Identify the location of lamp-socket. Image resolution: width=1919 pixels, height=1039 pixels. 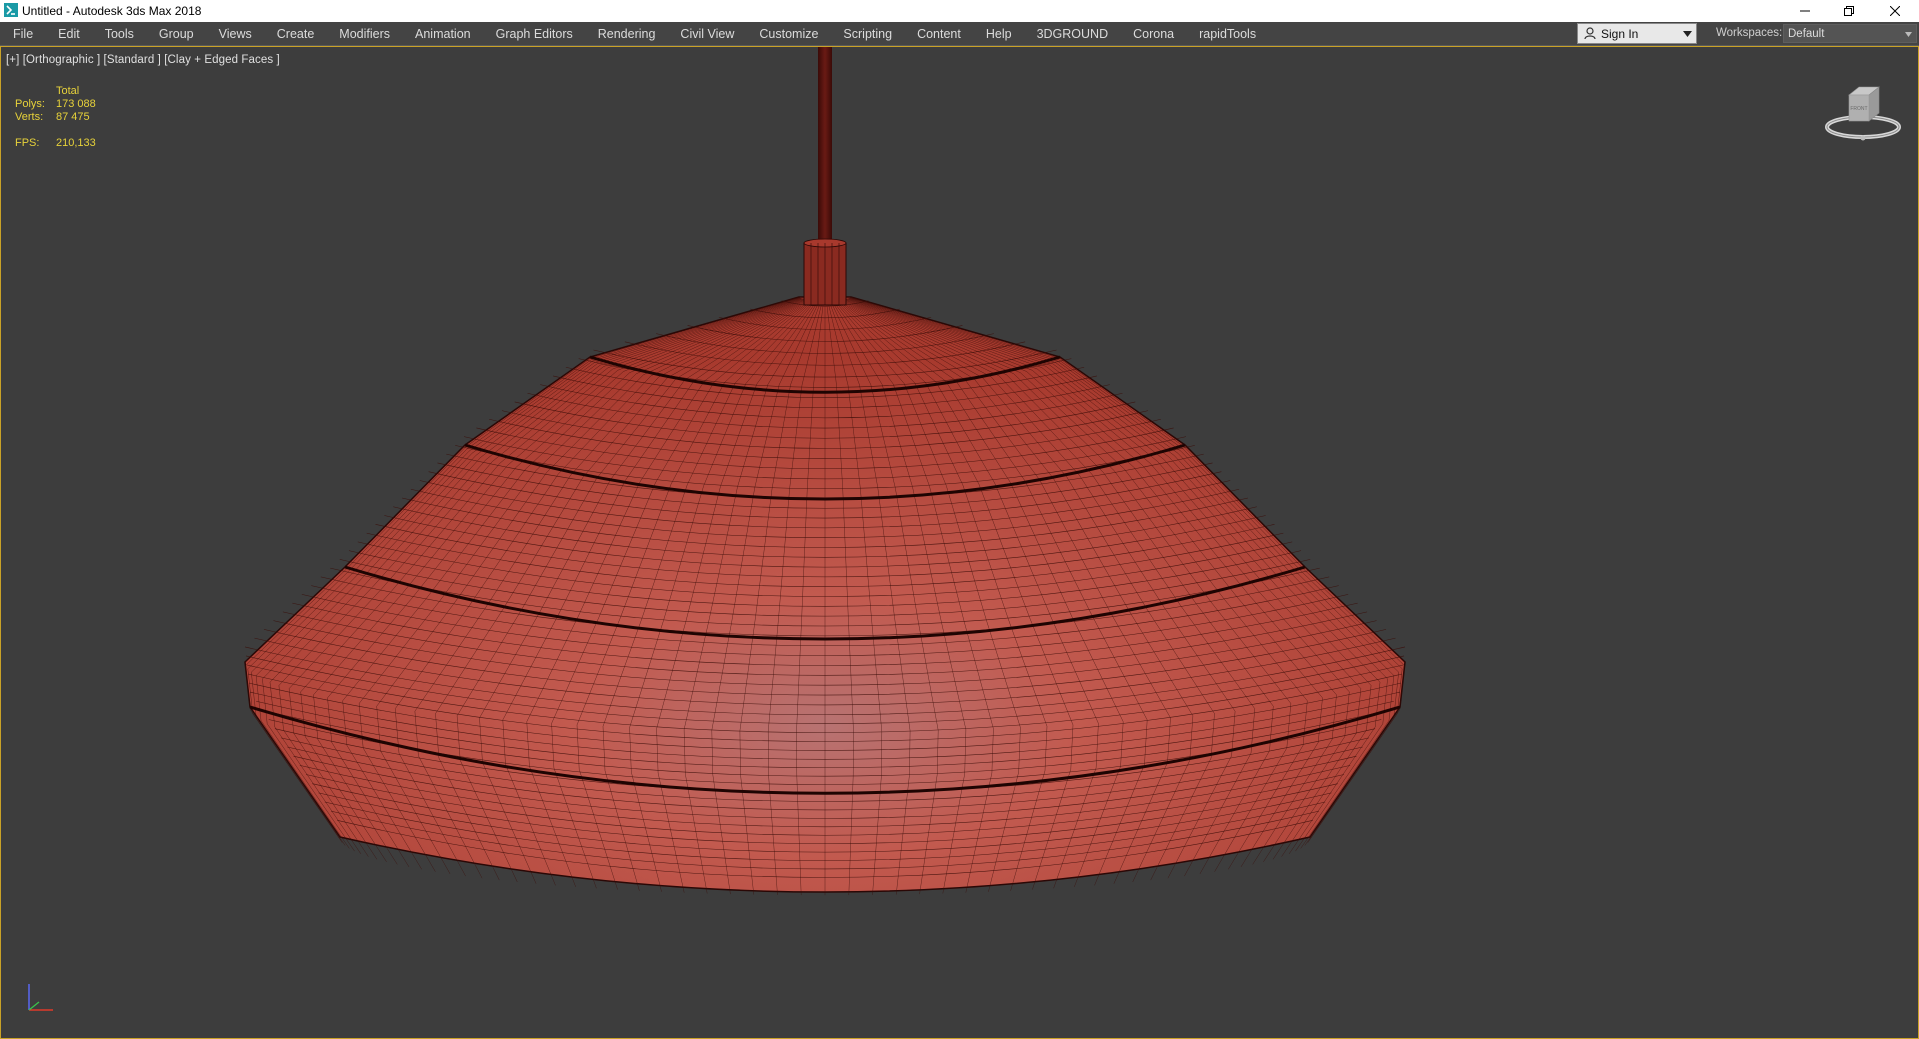
(825, 272).